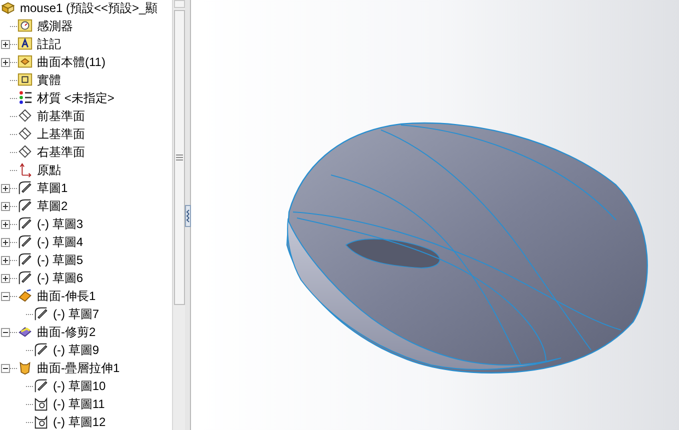  I want to click on tree-item-label: (-) 草圖9, so click(76, 350).